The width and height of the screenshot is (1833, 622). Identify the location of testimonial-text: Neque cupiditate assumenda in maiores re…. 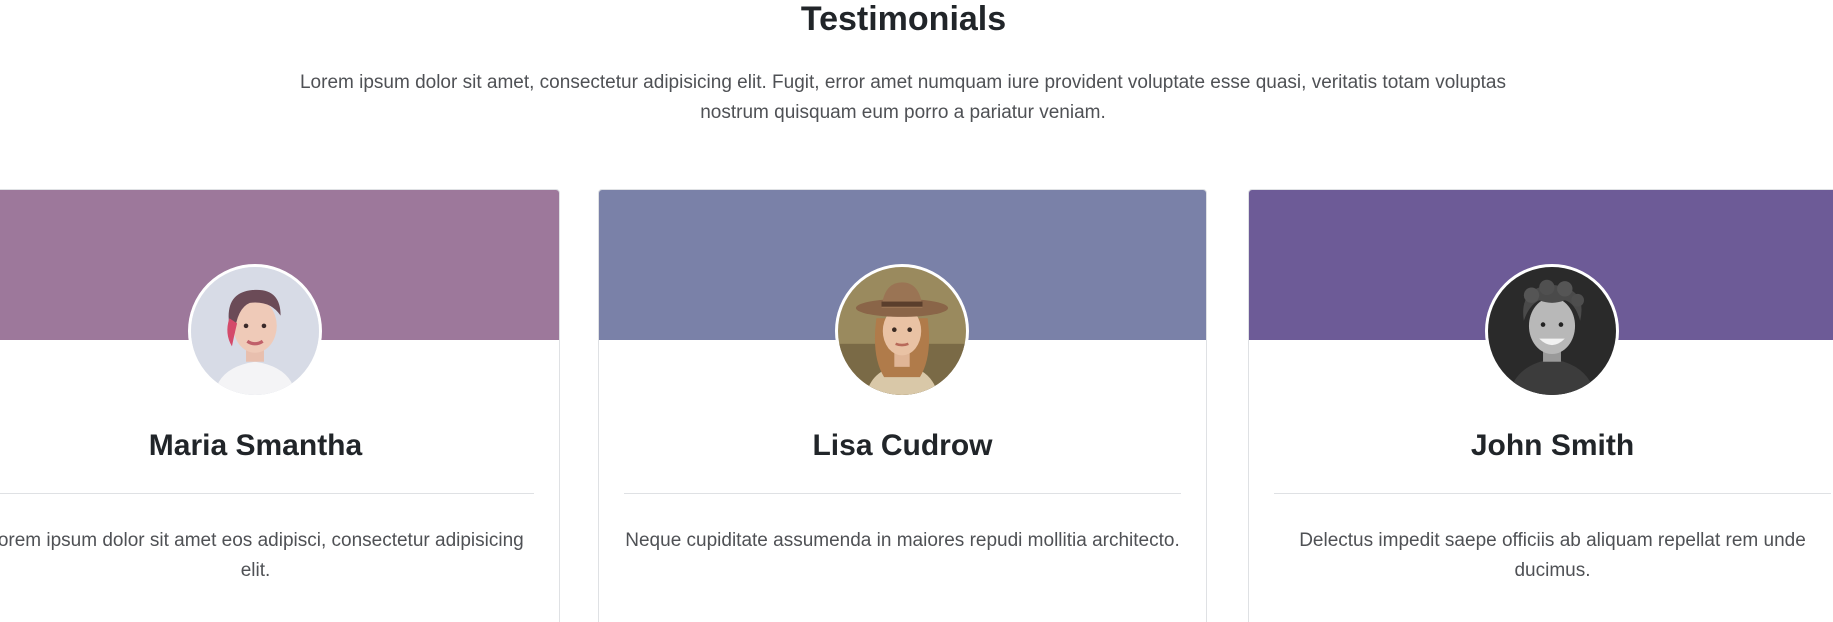
(902, 540).